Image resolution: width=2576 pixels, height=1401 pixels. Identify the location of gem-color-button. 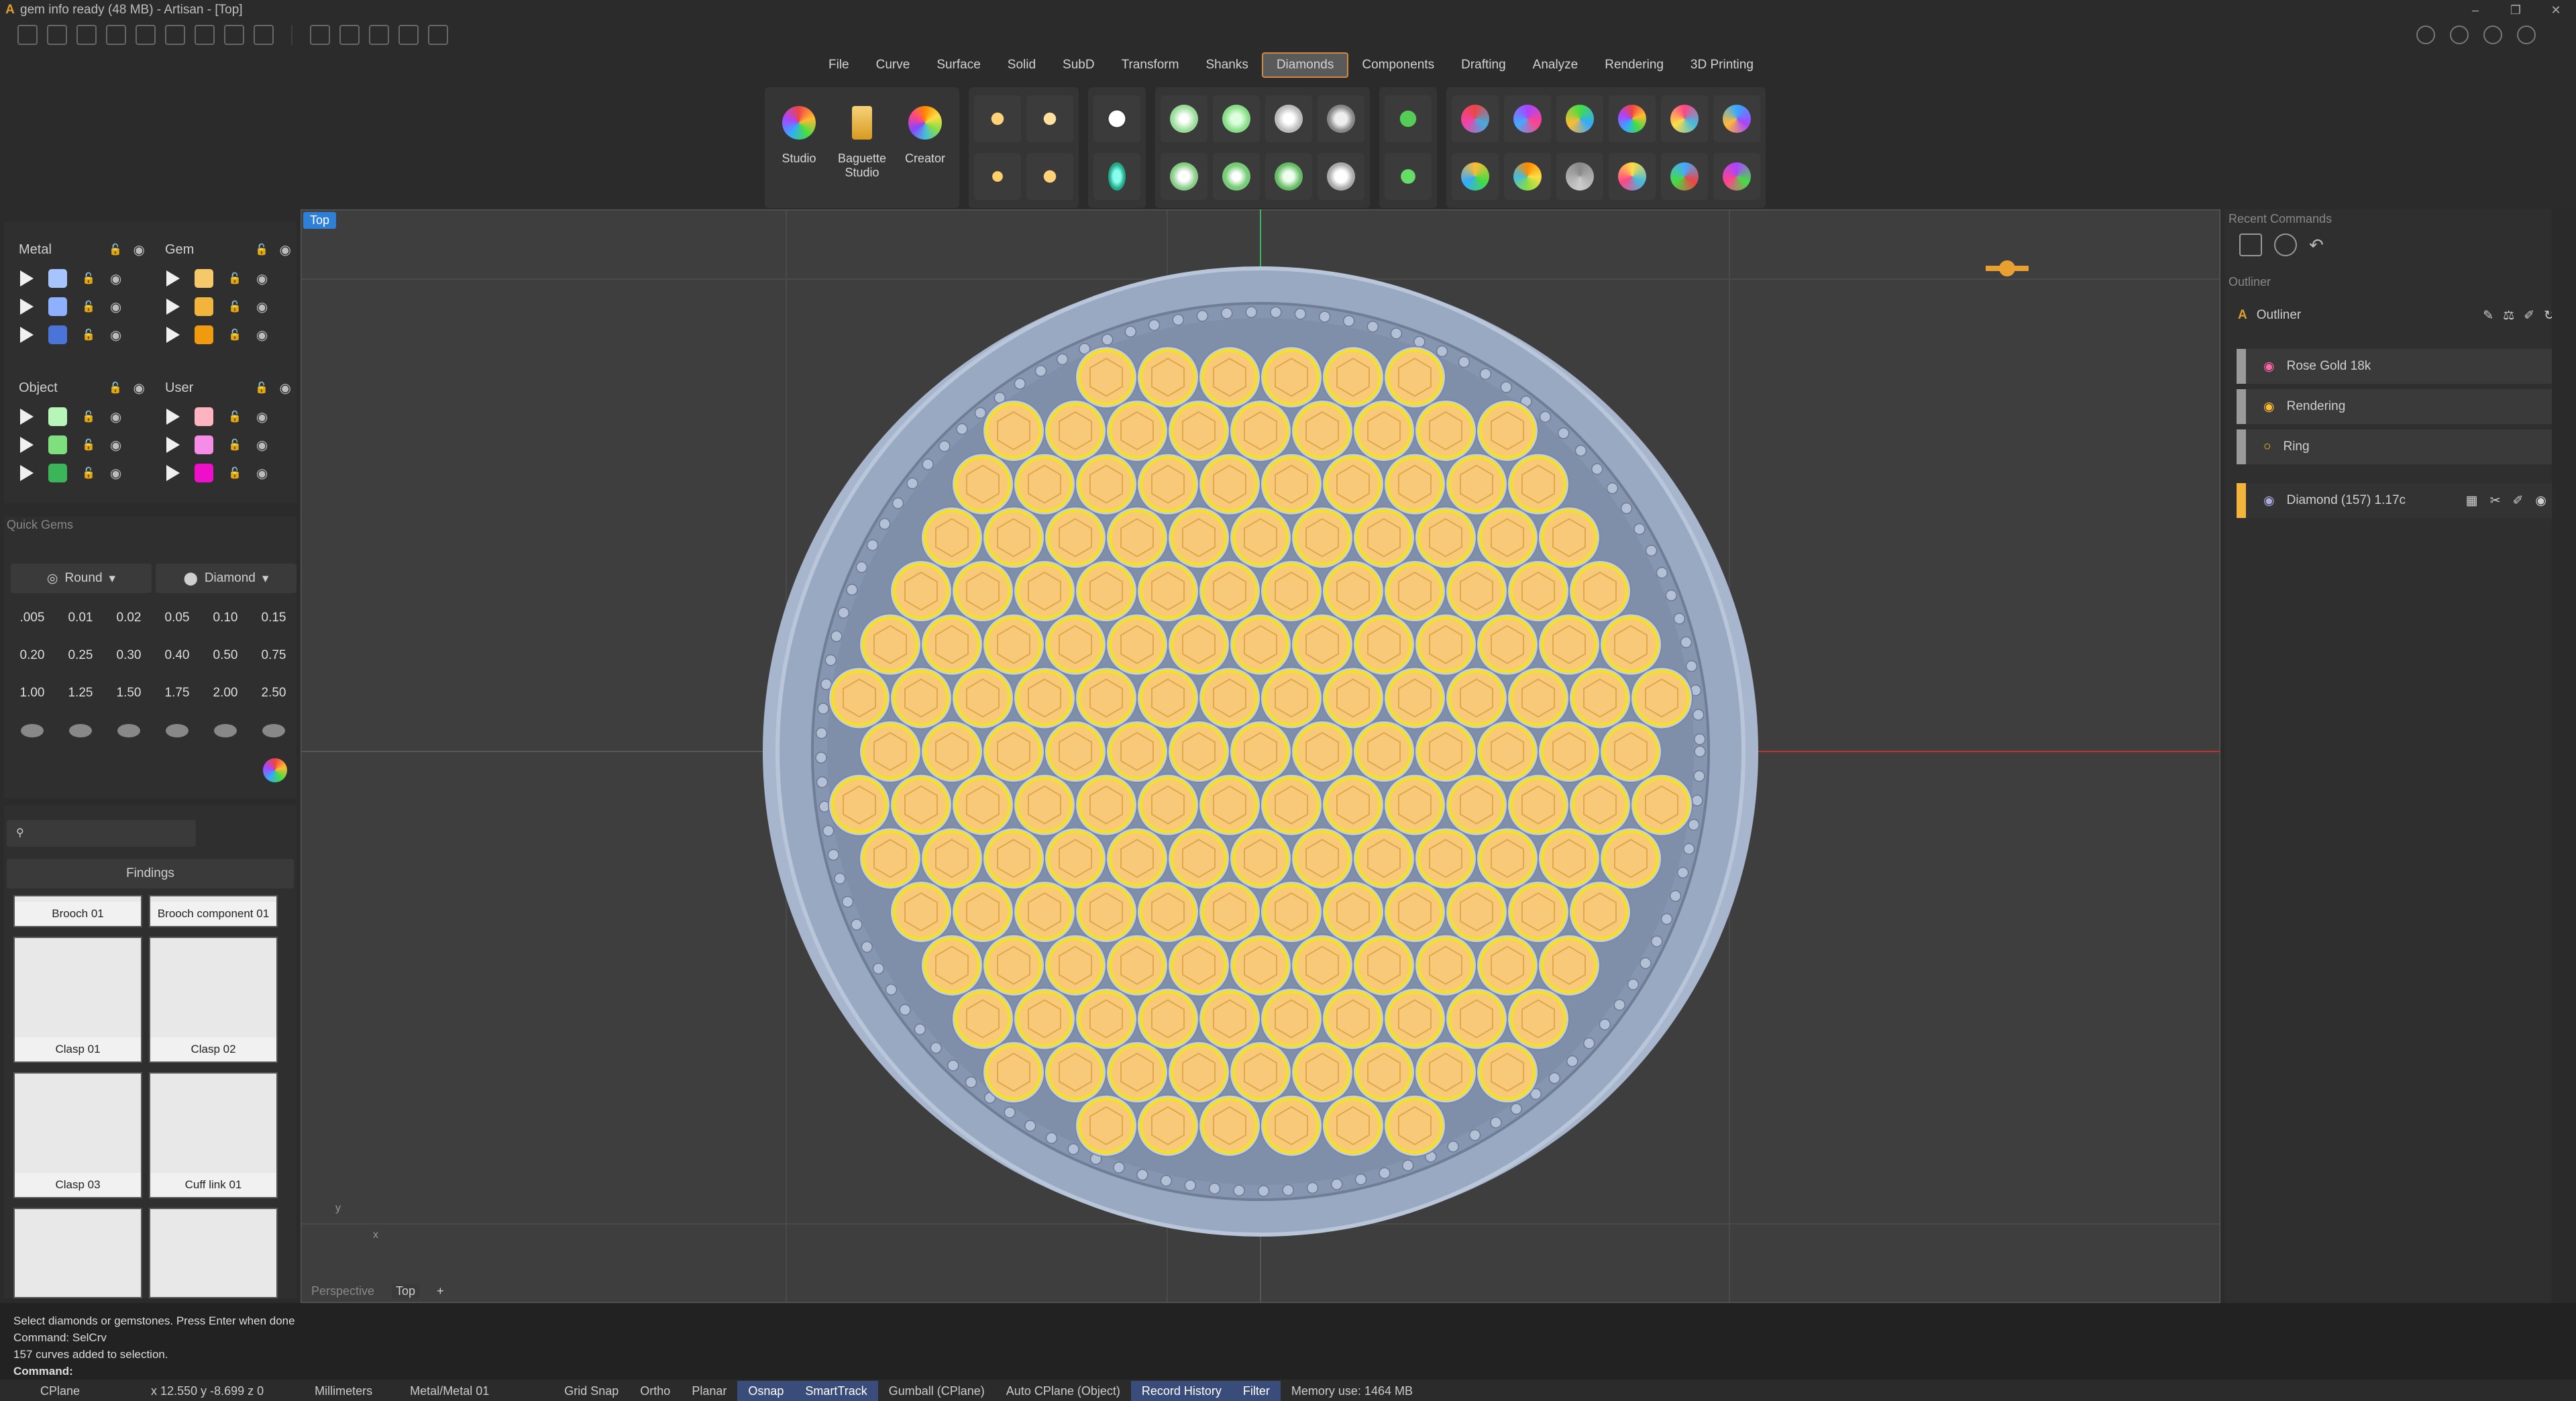
(1527, 118).